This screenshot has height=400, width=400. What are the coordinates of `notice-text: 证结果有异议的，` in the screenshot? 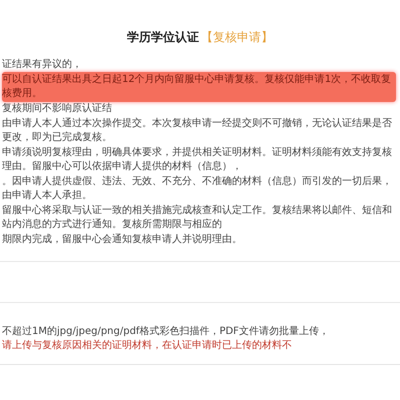 It's located at (42, 65).